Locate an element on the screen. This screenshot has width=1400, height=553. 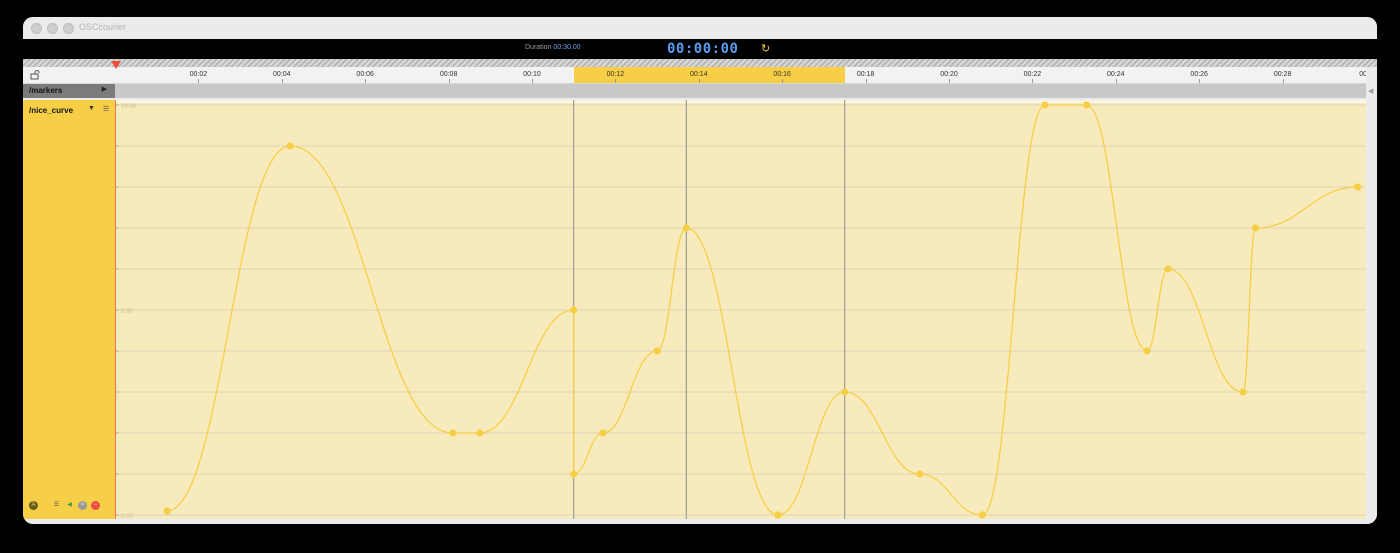
y-tick-label: 10.00 is located at coordinates (129, 107).